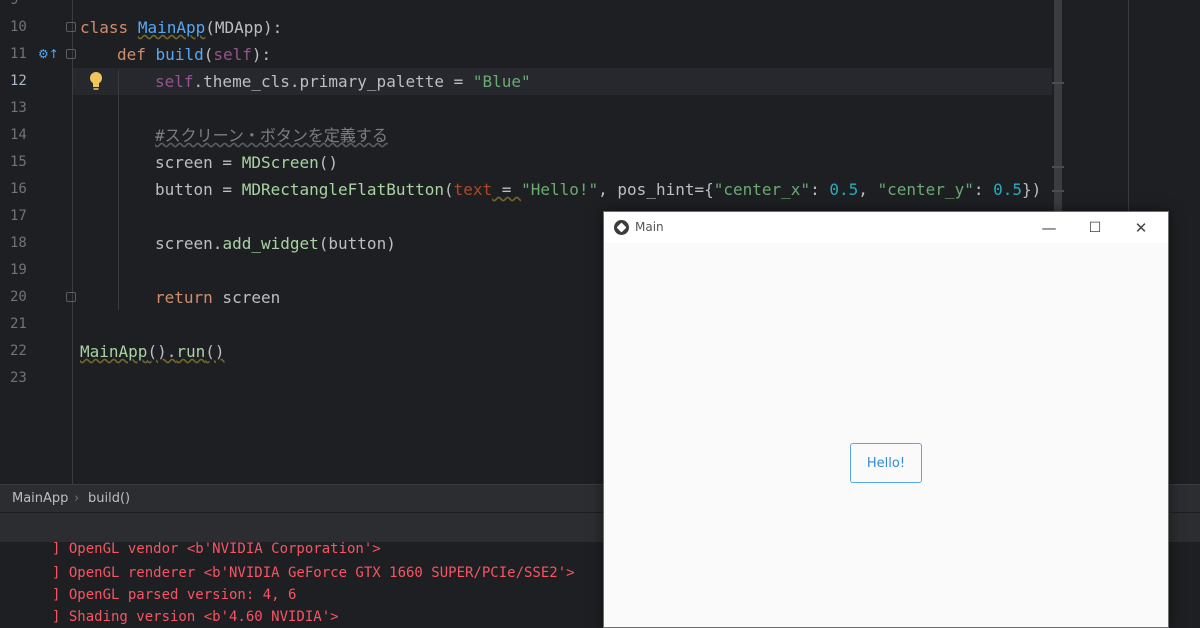  I want to click on code-text: , pos_hint={, so click(656, 189).